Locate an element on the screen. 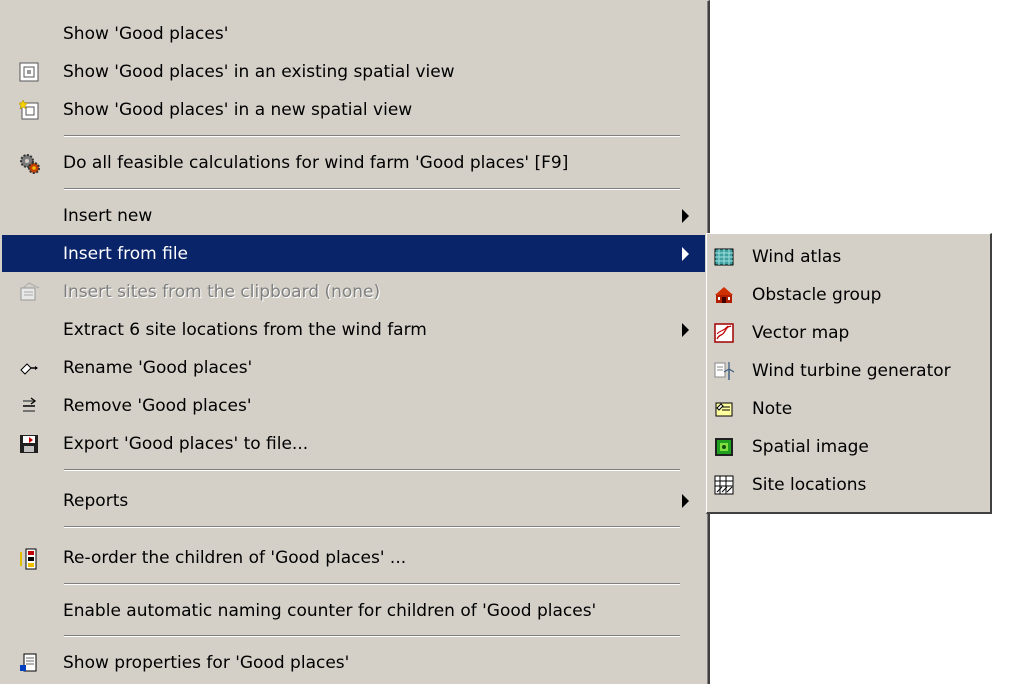 Image resolution: width=1030 pixels, height=684 pixels. clipboard-icon is located at coordinates (29, 292).